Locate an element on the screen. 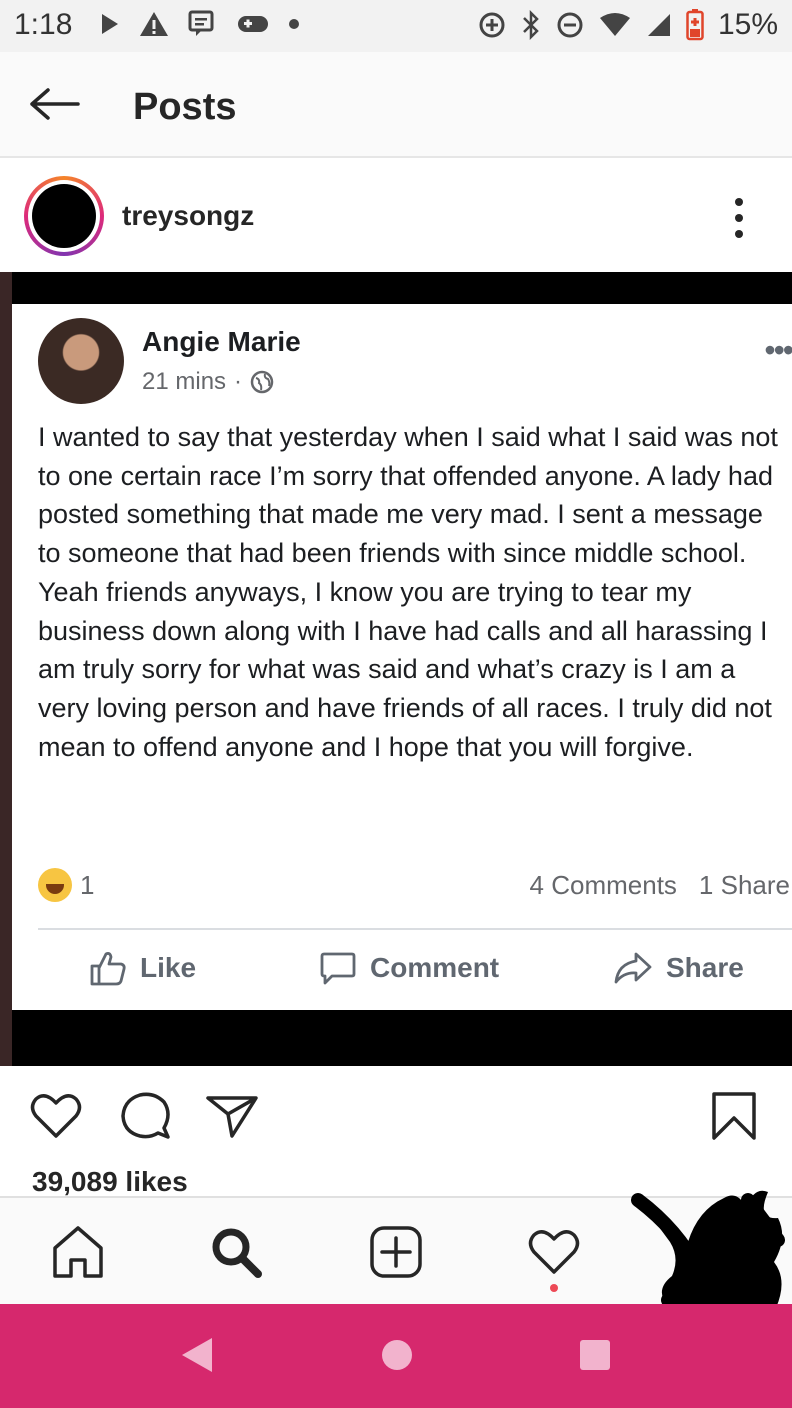 The image size is (792, 1408). fb-post-meta: 21 mins · is located at coordinates (208, 382).